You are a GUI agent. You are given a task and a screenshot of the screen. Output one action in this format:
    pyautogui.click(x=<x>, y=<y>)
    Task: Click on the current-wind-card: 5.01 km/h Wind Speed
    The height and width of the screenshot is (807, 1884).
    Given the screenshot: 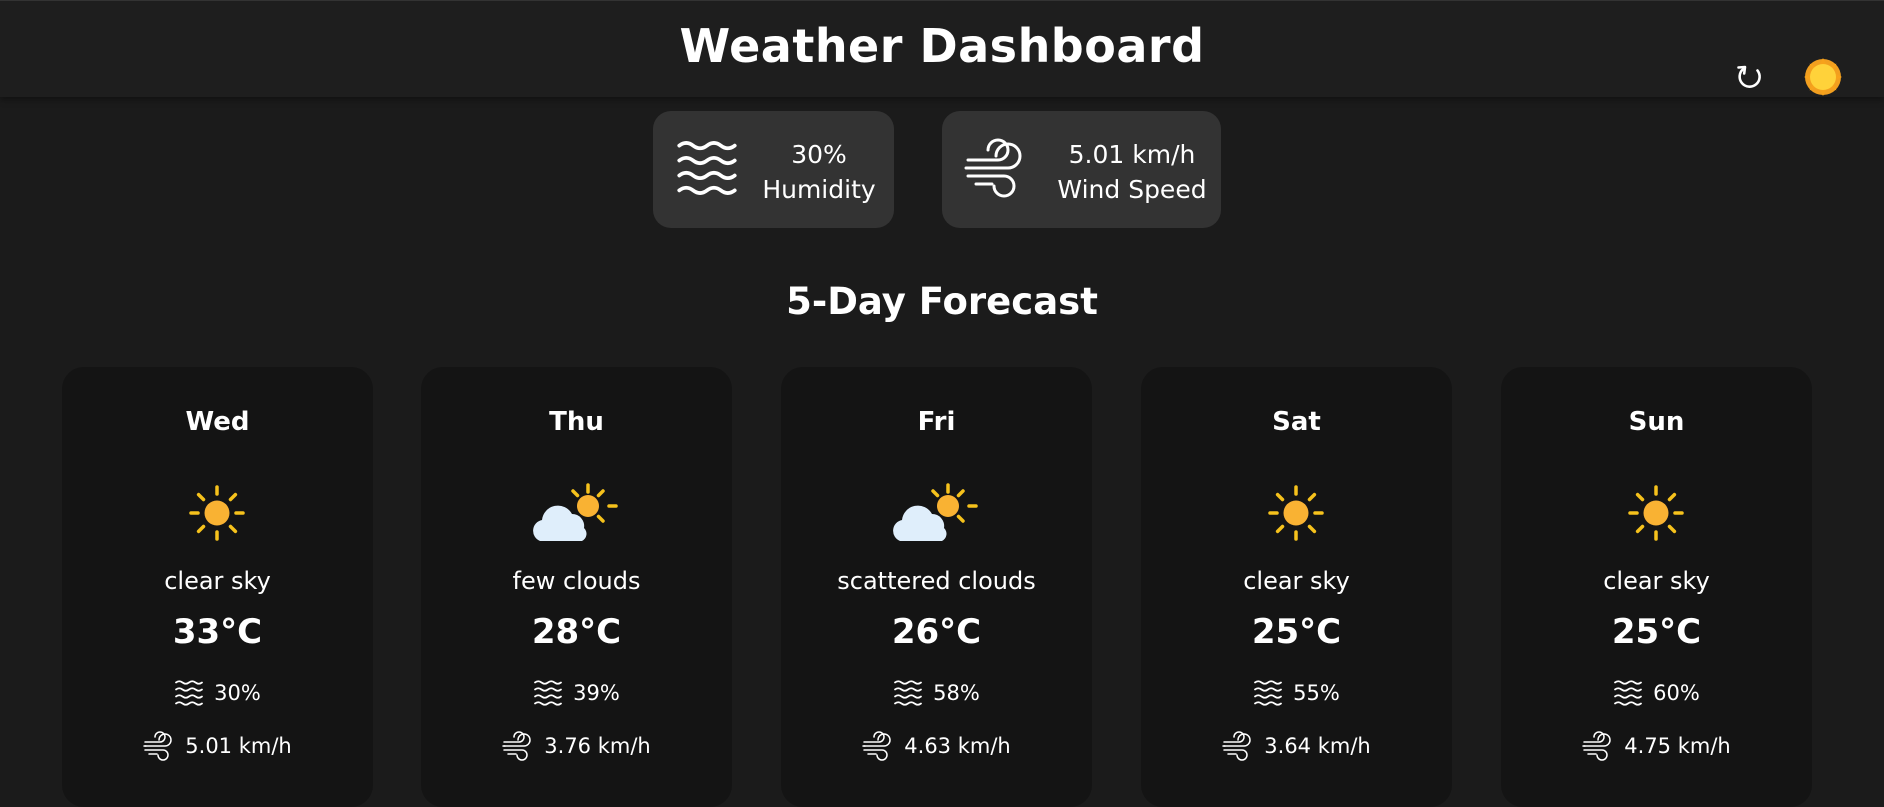 What is the action you would take?
    pyautogui.click(x=1081, y=169)
    